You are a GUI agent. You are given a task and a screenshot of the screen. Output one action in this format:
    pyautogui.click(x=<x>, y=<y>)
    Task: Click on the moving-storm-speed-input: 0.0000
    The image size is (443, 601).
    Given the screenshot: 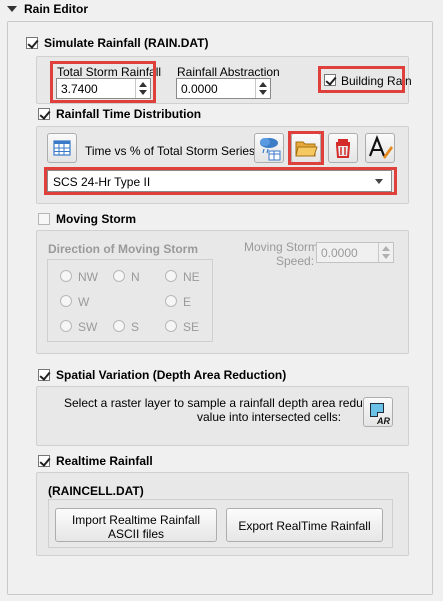 What is the action you would take?
    pyautogui.click(x=355, y=252)
    